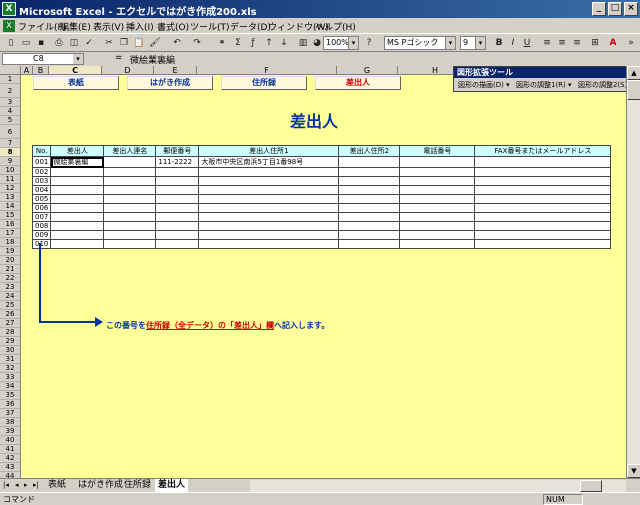 The image size is (640, 505). I want to click on cover-button: 表紙, so click(76, 83).